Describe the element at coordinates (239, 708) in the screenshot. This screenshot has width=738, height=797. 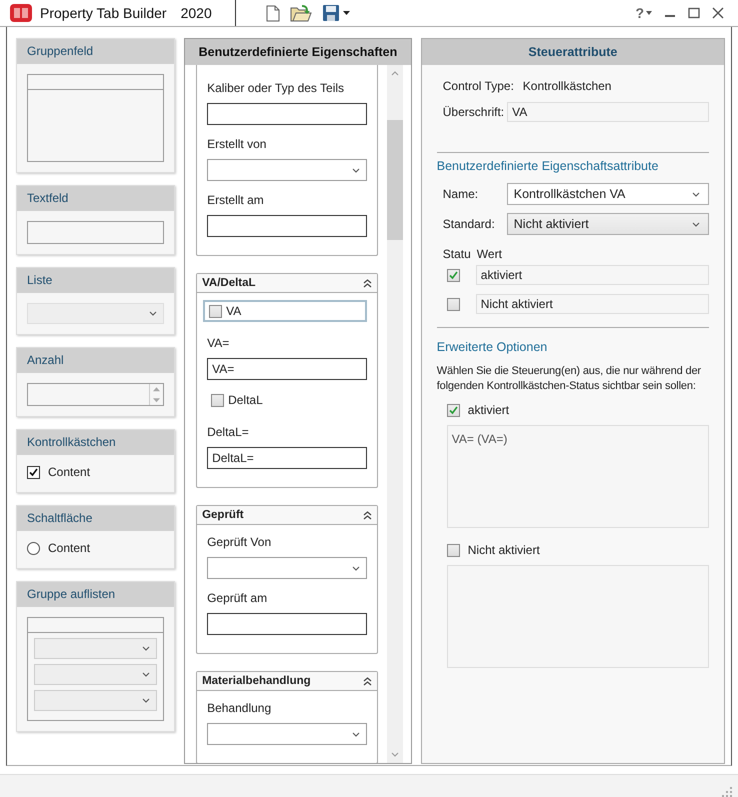
I see `field-label: Behandlung` at that location.